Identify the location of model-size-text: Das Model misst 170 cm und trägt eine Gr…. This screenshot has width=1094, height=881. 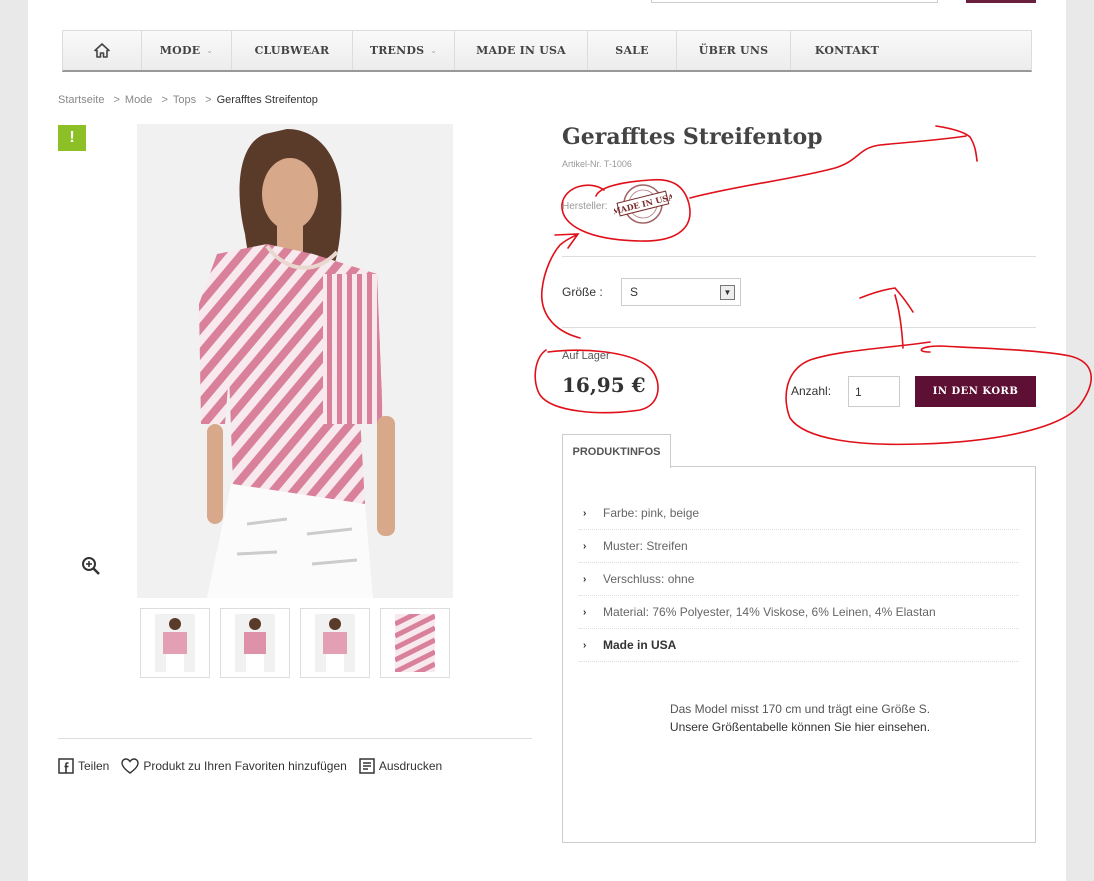
(800, 709).